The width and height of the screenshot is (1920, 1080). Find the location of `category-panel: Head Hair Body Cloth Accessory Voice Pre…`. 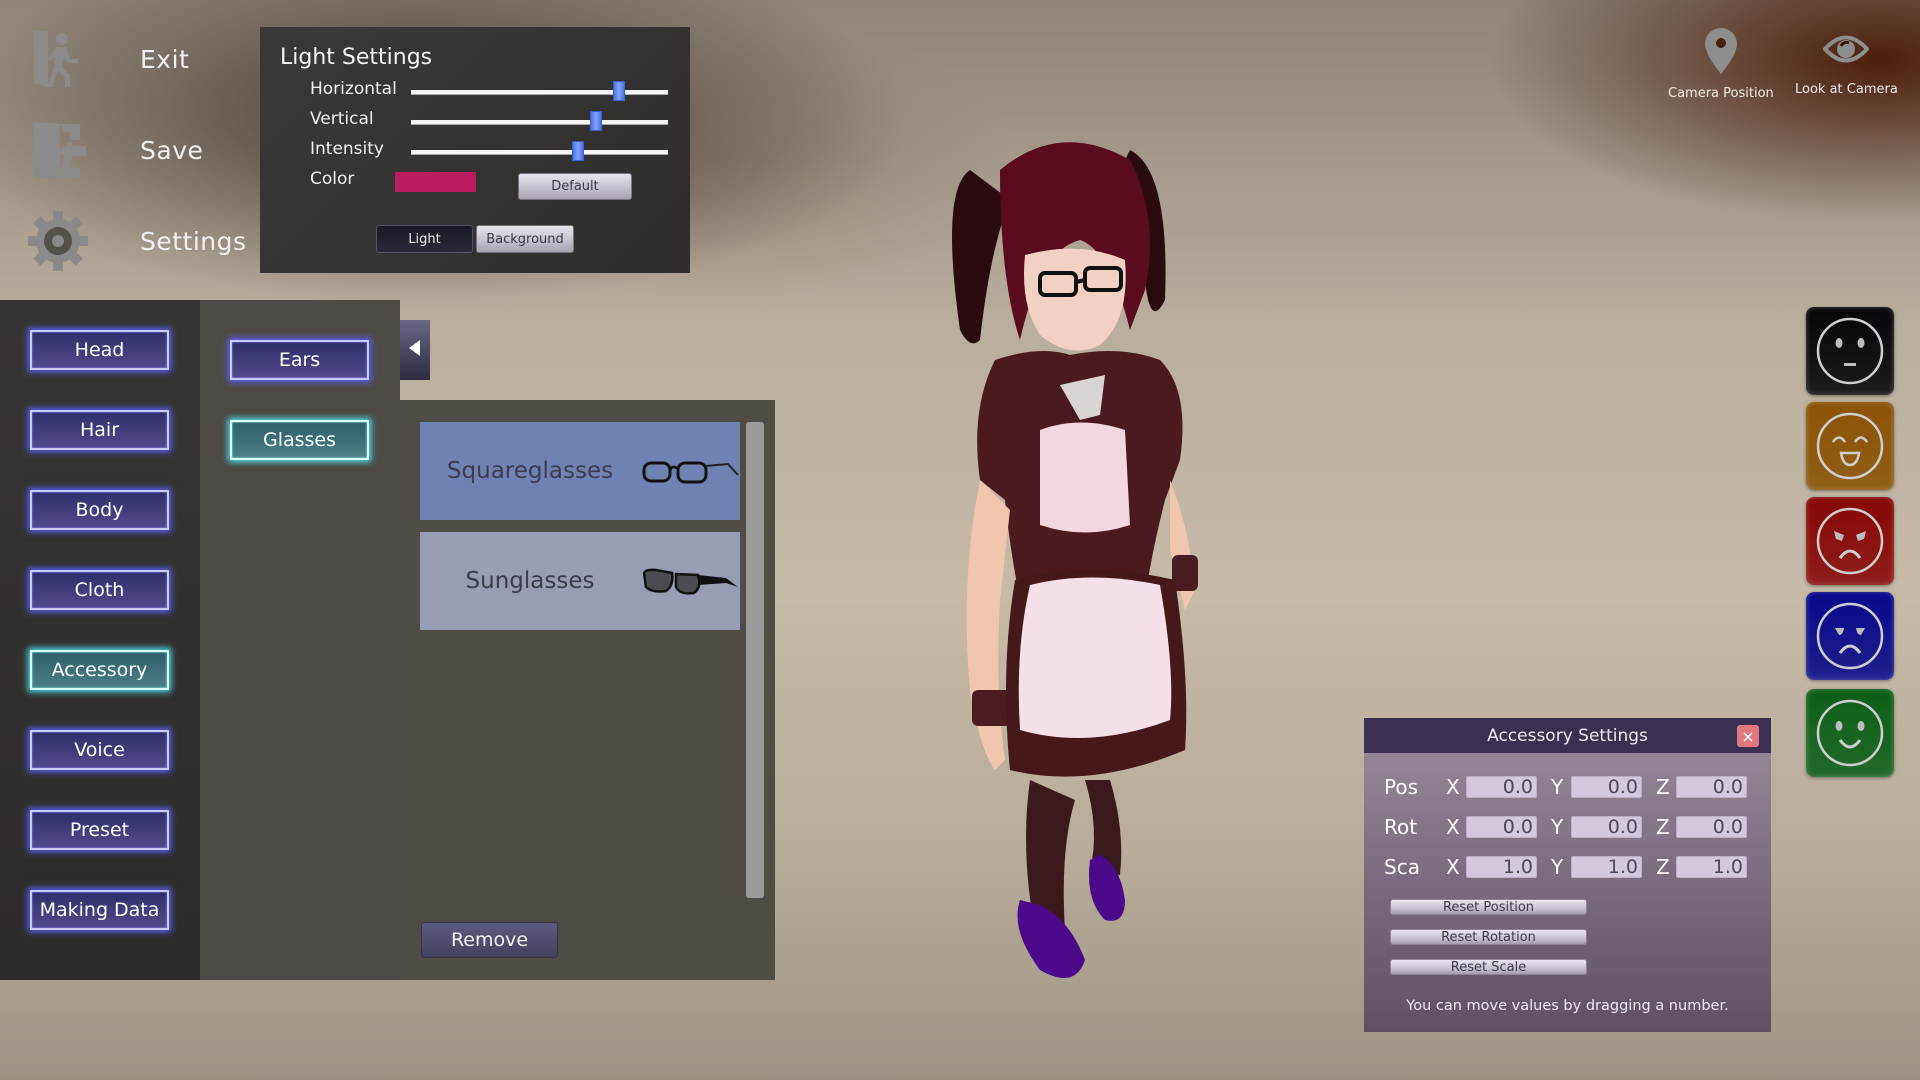

category-panel: Head Hair Body Cloth Accessory Voice Pre… is located at coordinates (100, 640).